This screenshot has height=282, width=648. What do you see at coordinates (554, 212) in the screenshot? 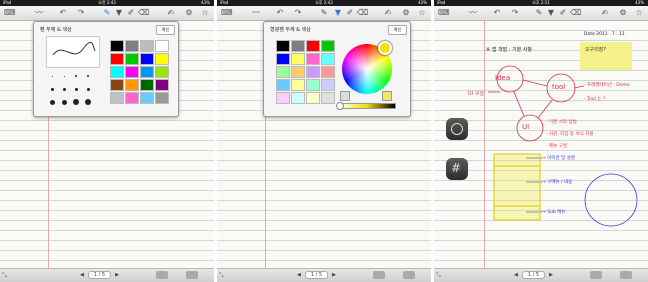
I see `blue-label-3: → Sub 메뉴` at bounding box center [554, 212].